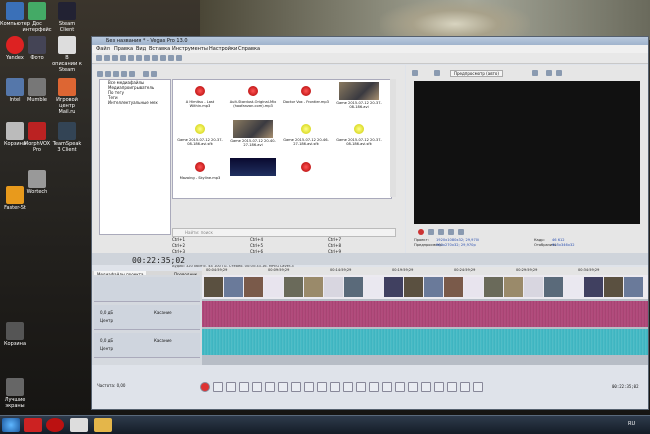 The image size is (650, 434). Describe the element at coordinates (11, 425) in the screenshot. I see `start-button` at that location.